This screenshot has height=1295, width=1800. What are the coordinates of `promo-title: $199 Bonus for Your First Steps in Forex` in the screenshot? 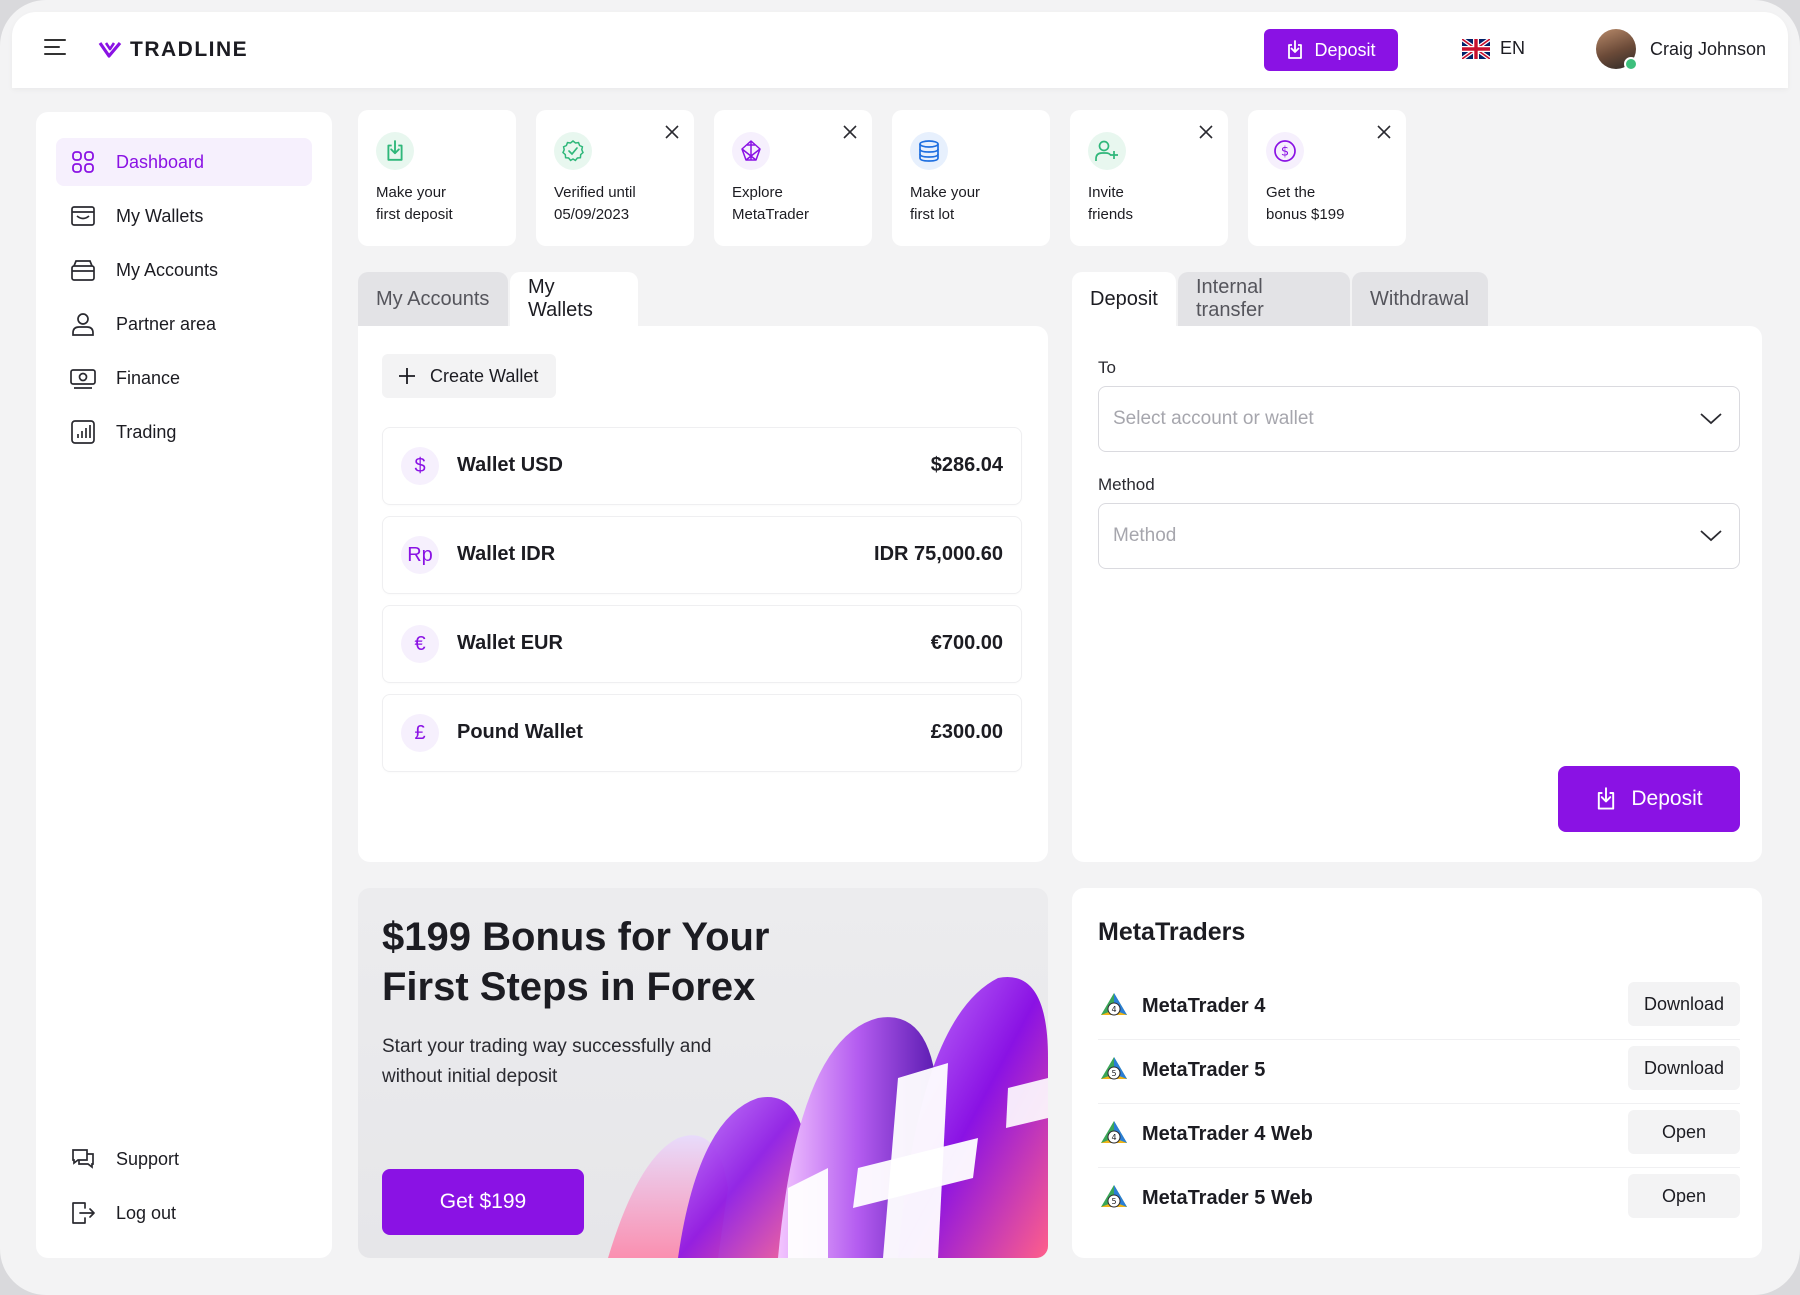 It's located at (576, 962).